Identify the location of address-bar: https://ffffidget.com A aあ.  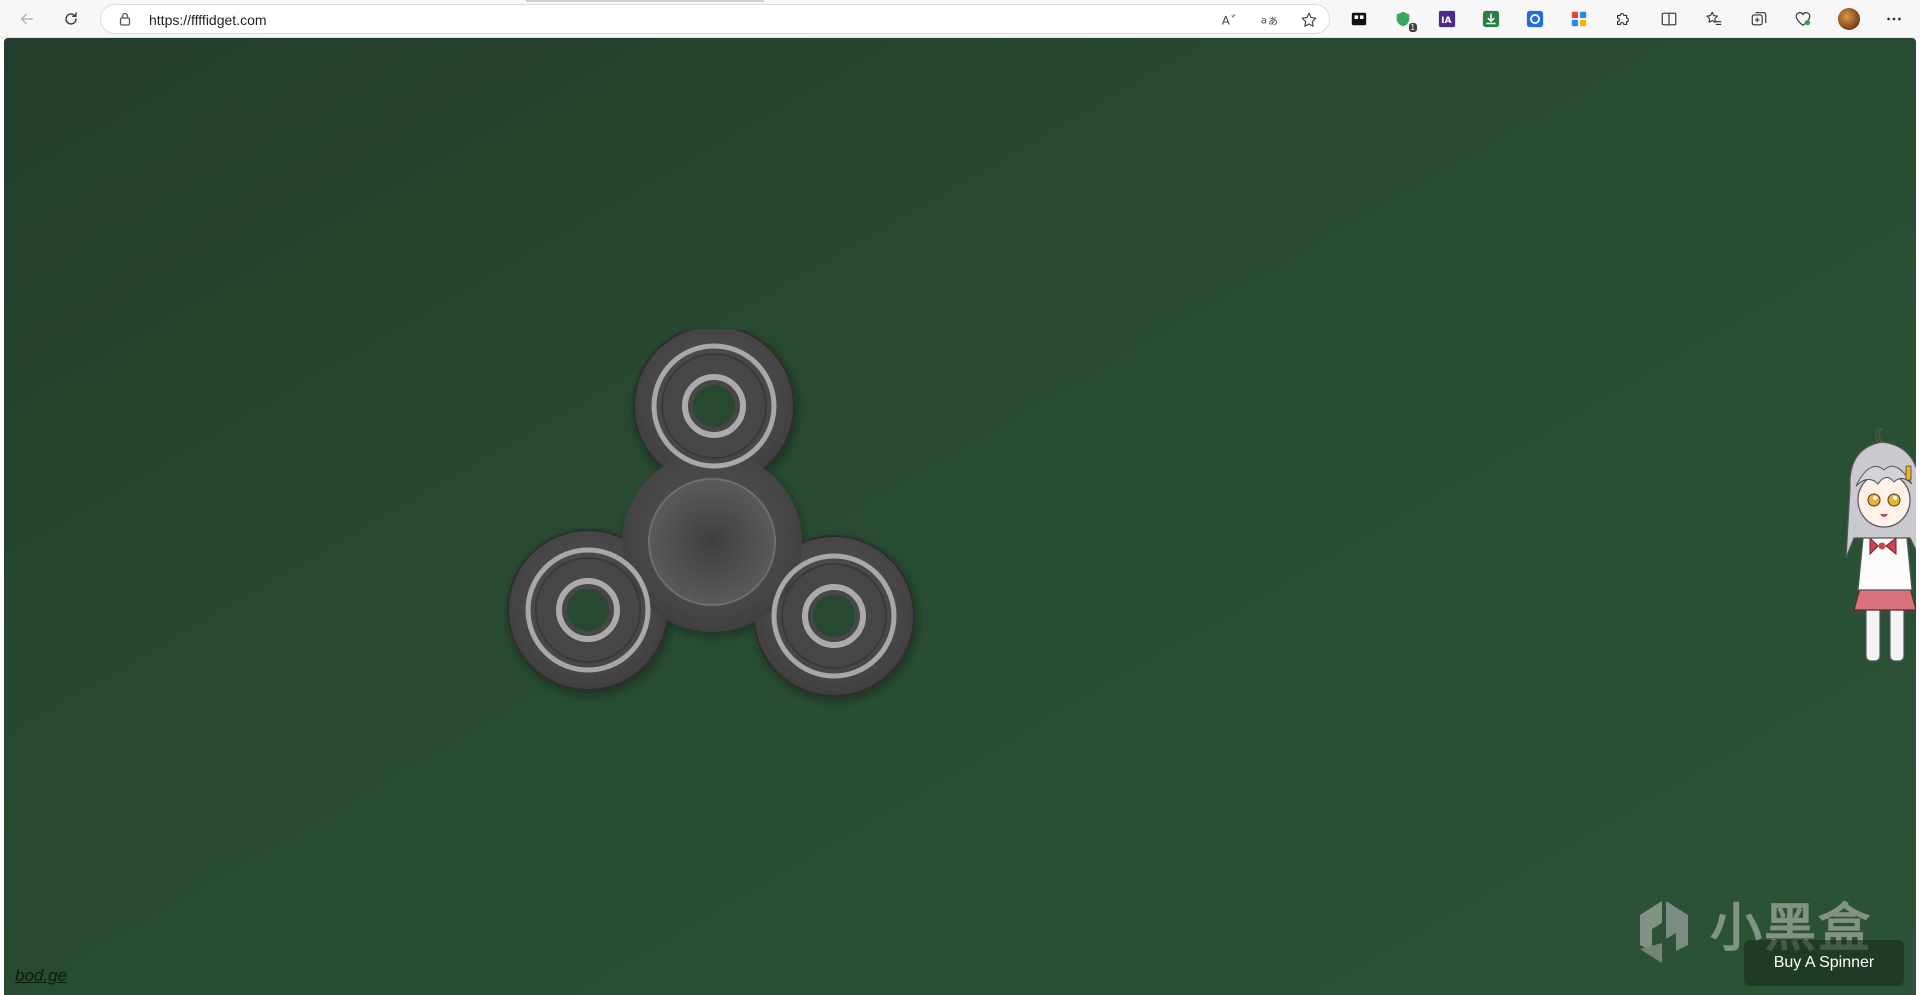
(715, 19).